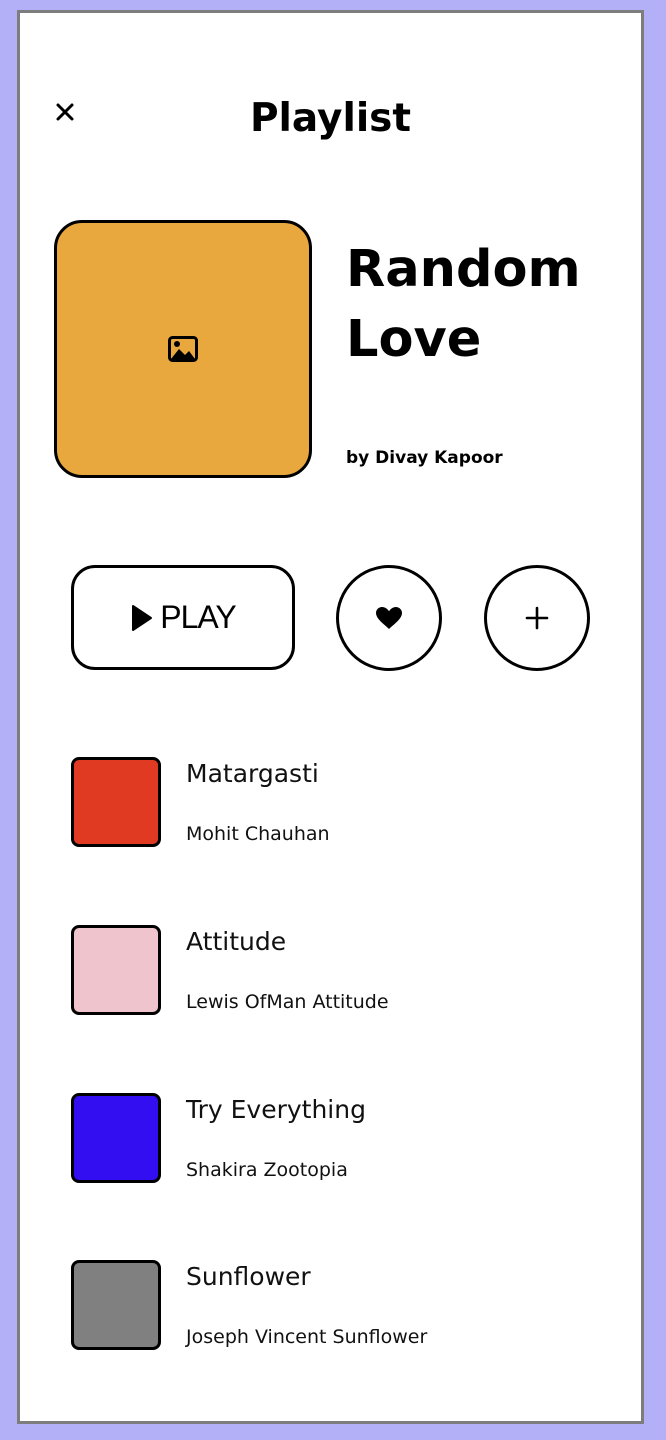 This screenshot has height=1440, width=666. I want to click on list-item: Attitude Lewis OfMan Attitude, so click(341, 971).